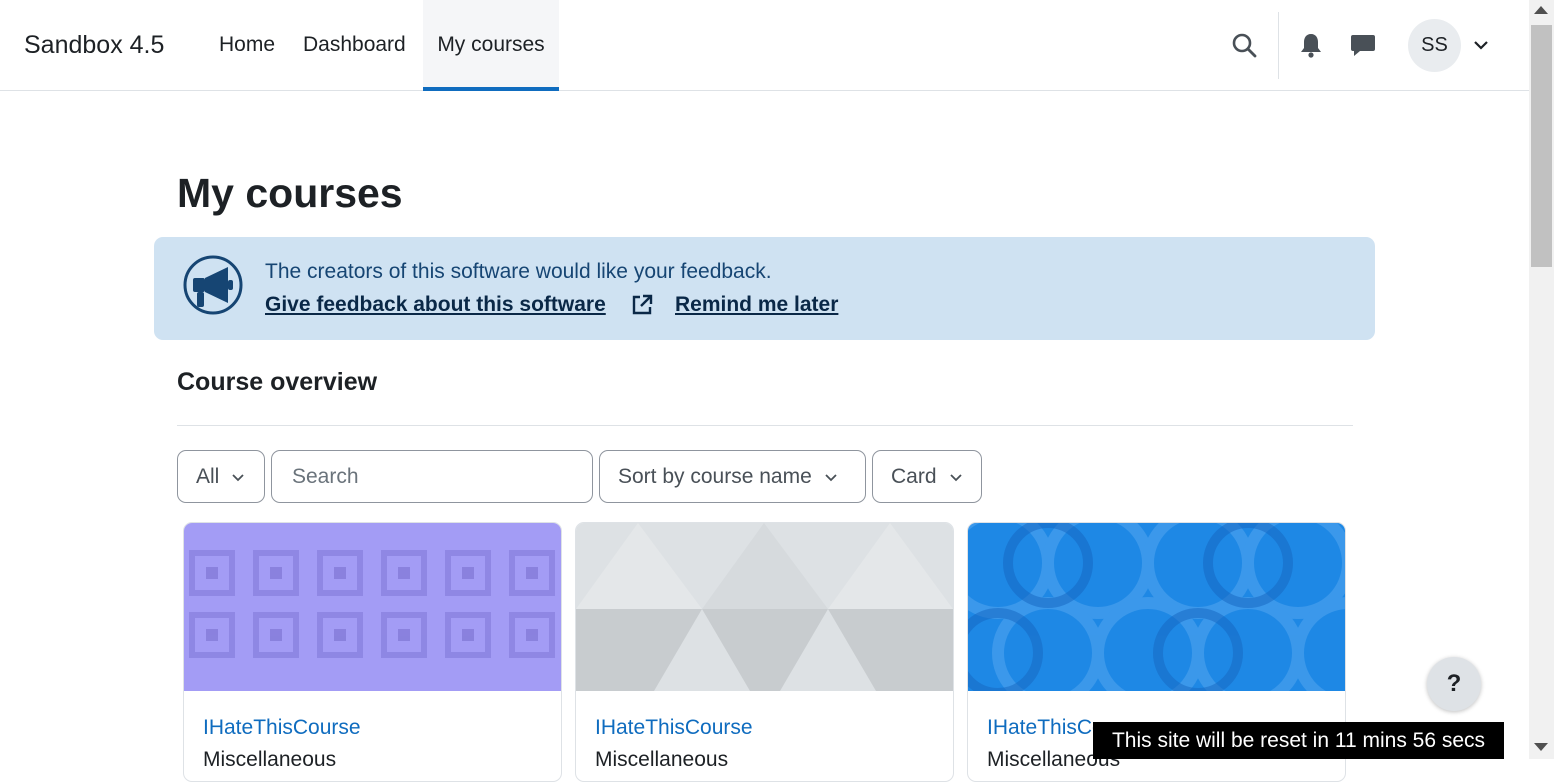  What do you see at coordinates (642, 305) in the screenshot?
I see `external-link-icon` at bounding box center [642, 305].